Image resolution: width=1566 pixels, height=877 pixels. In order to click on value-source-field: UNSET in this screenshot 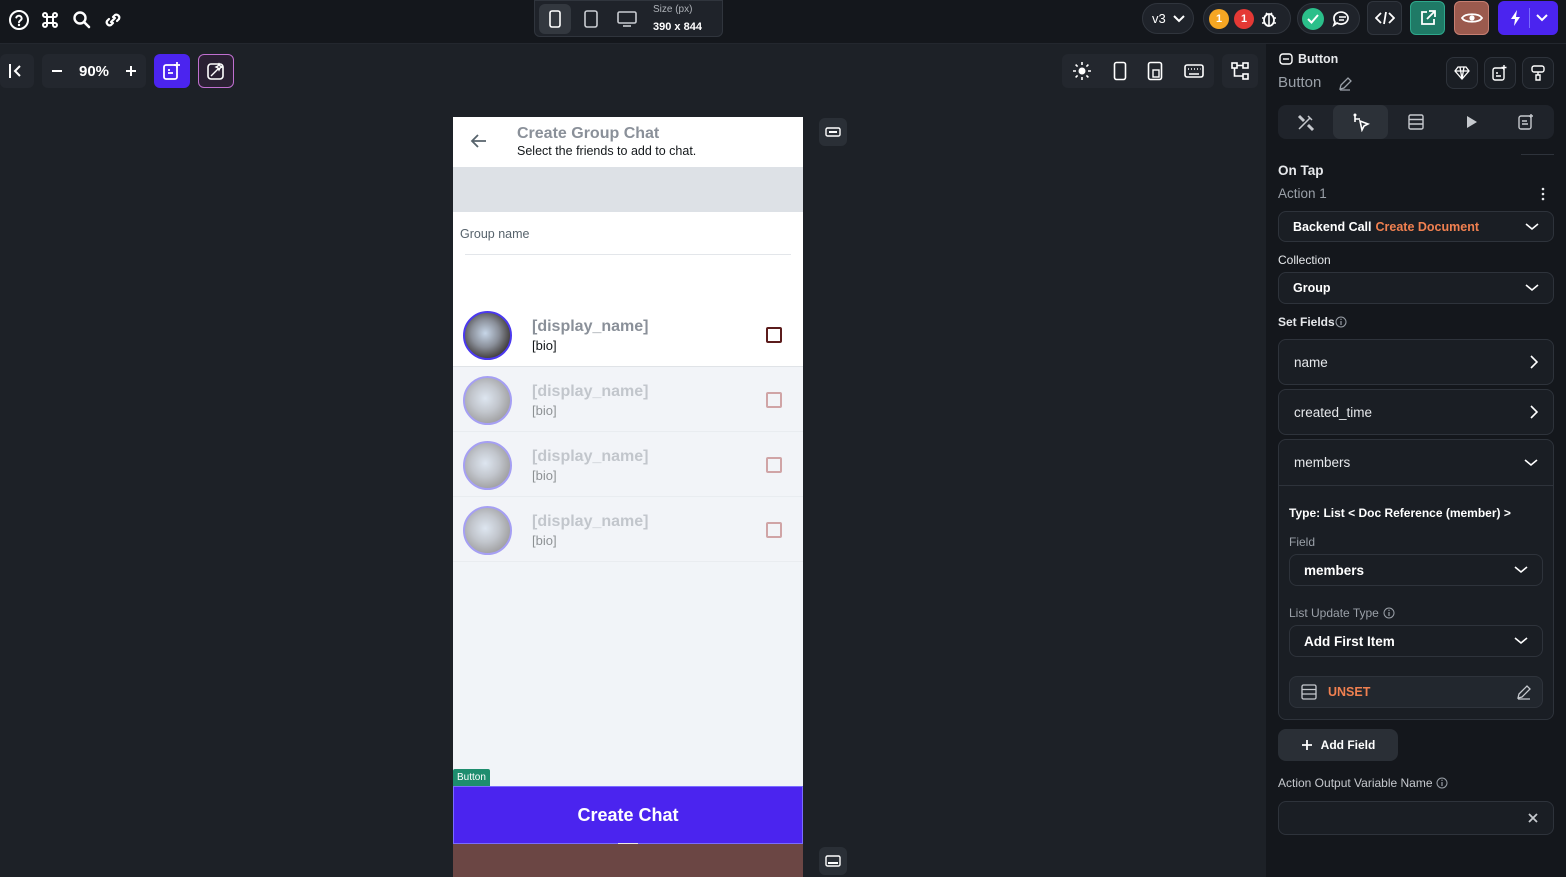, I will do `click(1416, 692)`.